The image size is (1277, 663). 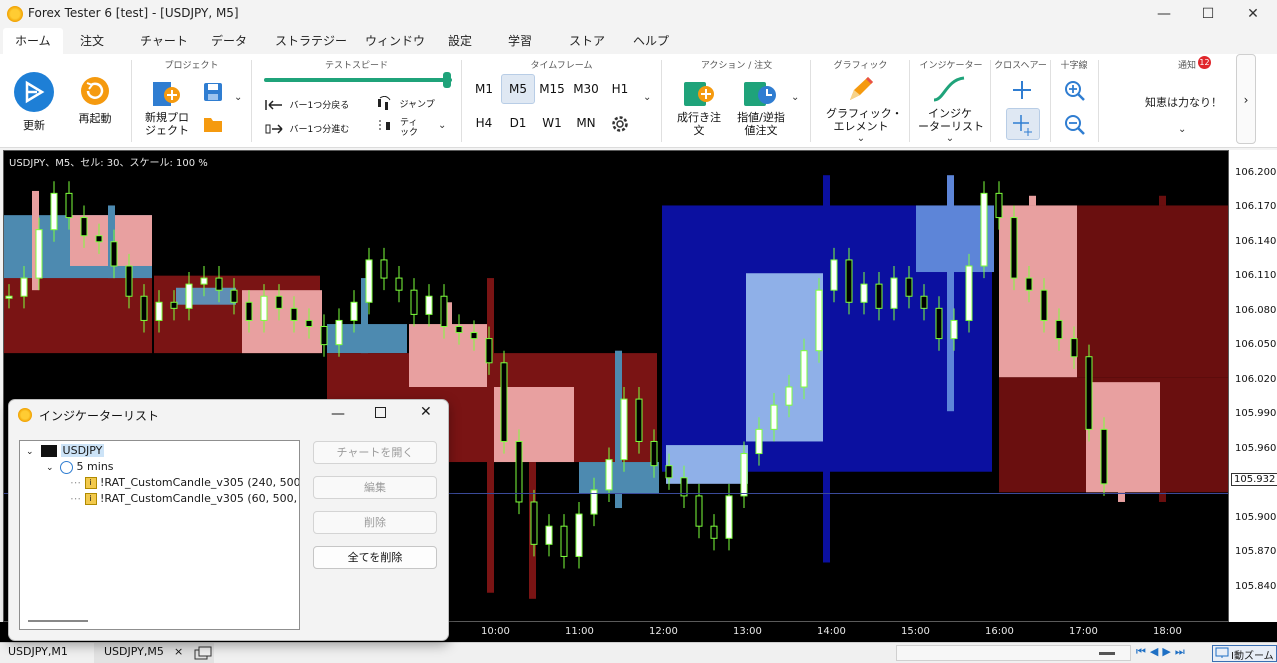 I want to click on close-tab-icon: ×, so click(x=178, y=651).